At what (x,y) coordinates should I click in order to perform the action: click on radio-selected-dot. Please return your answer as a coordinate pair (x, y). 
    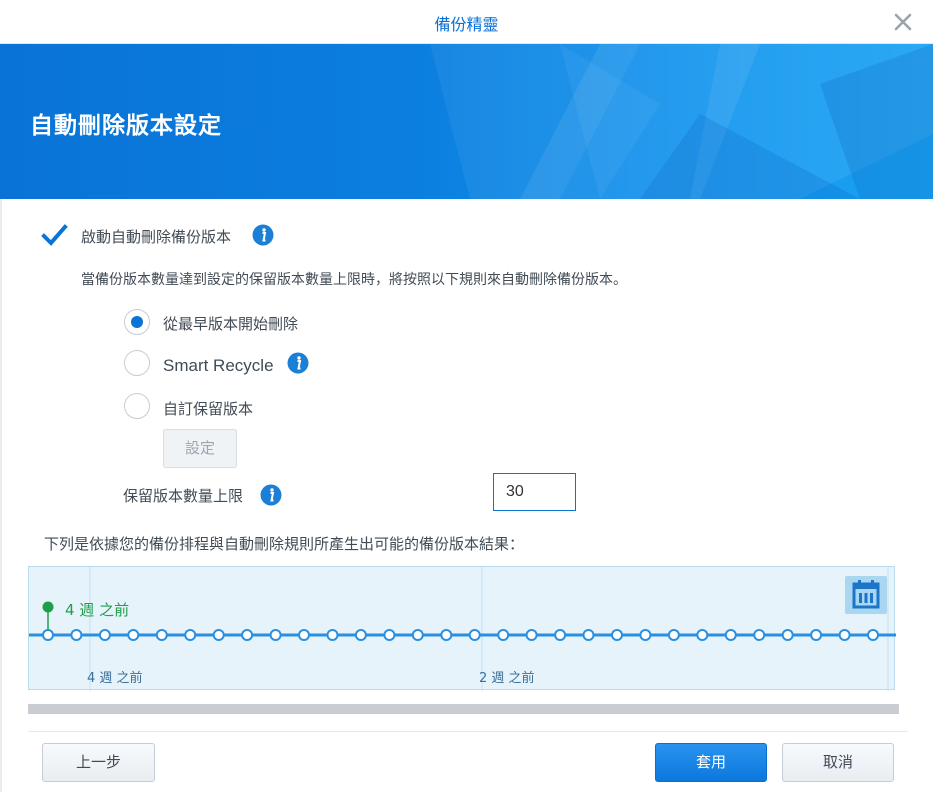
    Looking at the image, I should click on (137, 322).